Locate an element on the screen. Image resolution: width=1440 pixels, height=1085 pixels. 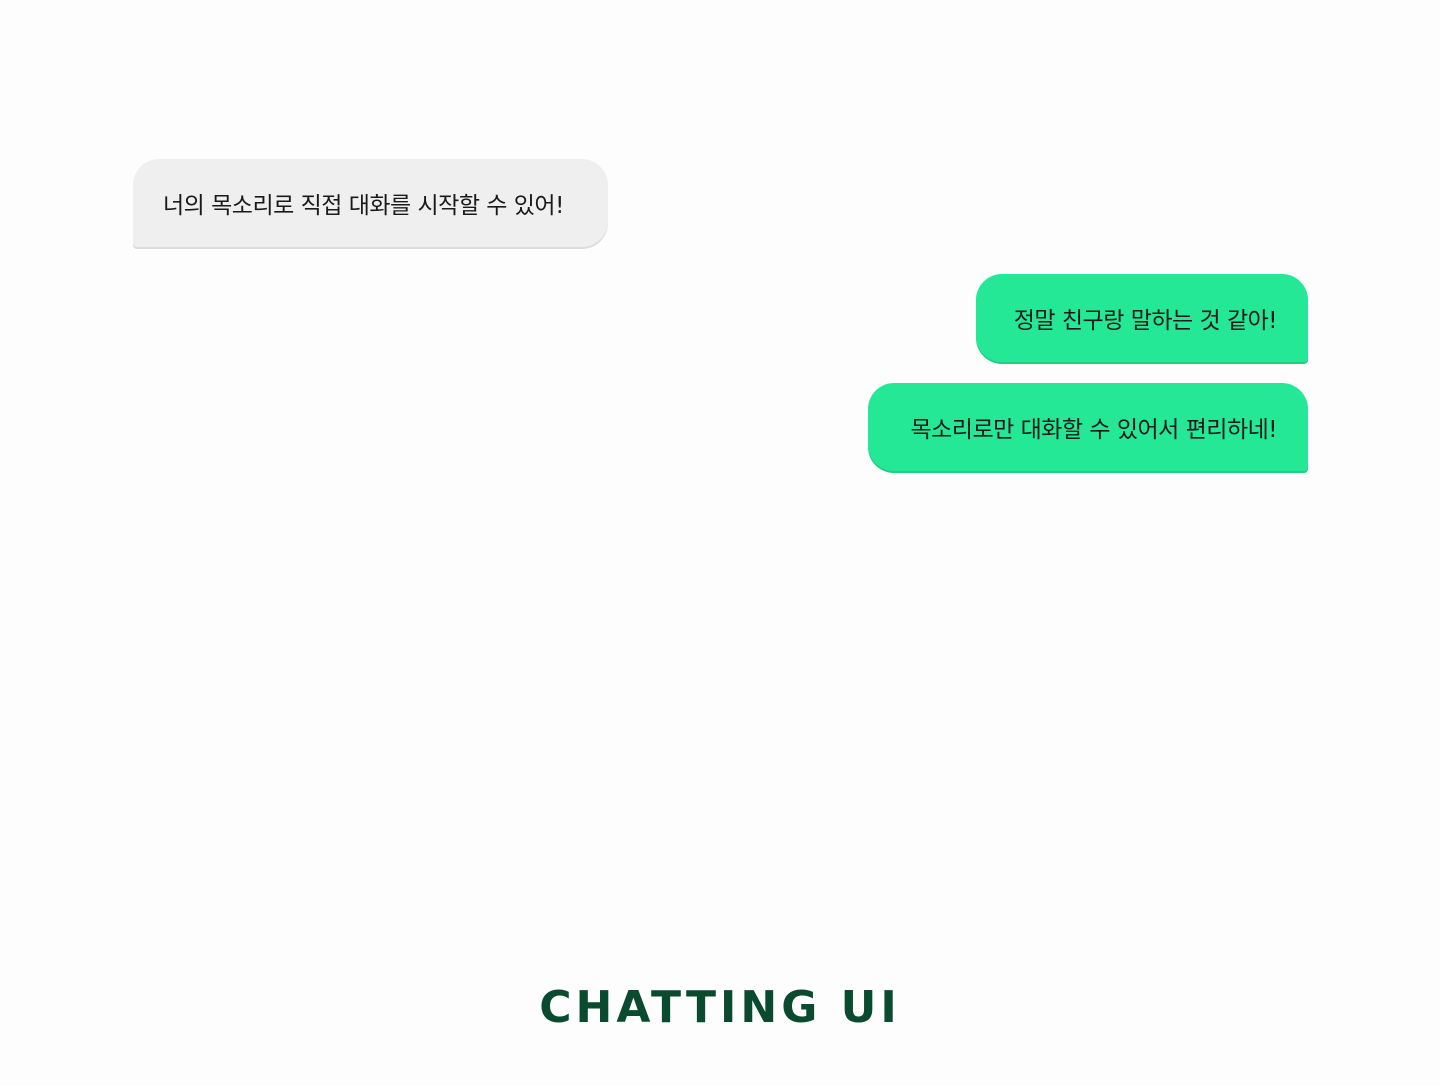
received-message-bubble: 너의 목소리로 직접 대화를 시작할 수 있어! is located at coordinates (370, 203).